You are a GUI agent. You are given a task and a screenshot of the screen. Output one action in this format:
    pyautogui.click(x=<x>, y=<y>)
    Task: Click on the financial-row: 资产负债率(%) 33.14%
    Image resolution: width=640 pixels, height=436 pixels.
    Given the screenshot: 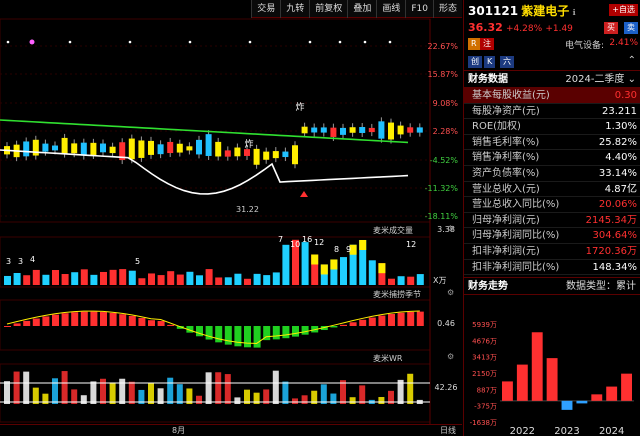 What is the action you would take?
    pyautogui.click(x=552, y=174)
    